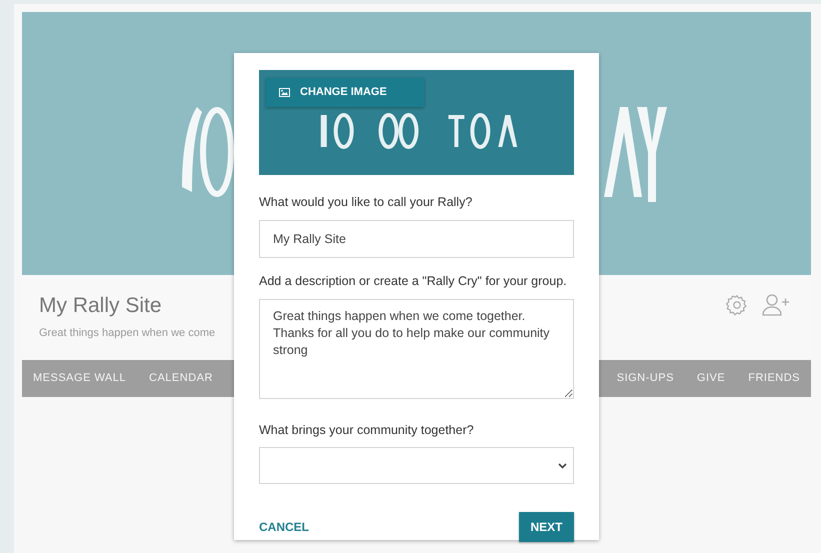 The height and width of the screenshot is (553, 821). What do you see at coordinates (284, 527) in the screenshot?
I see `cancel-link: CANCEL` at bounding box center [284, 527].